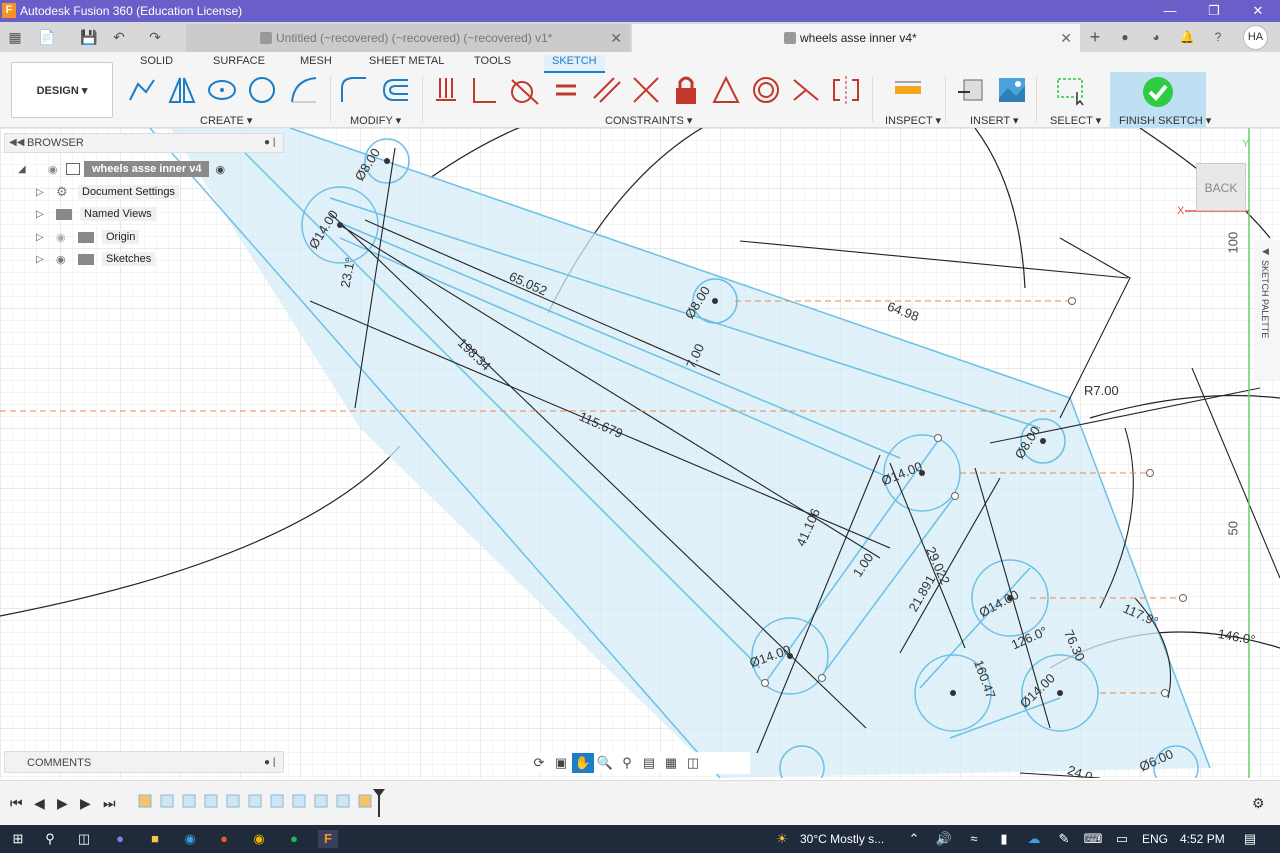  What do you see at coordinates (994, 120) in the screenshot?
I see `insert-menu: INSERT ▾` at bounding box center [994, 120].